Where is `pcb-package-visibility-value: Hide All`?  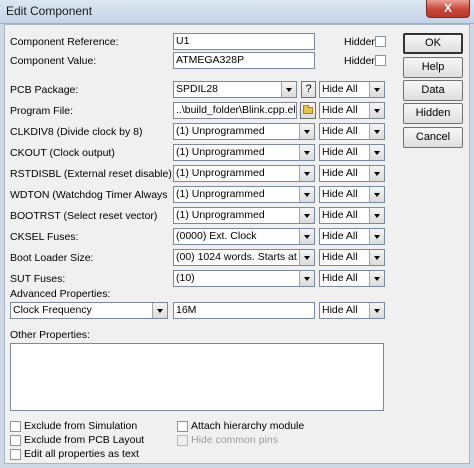
pcb-package-visibility-value: Hide All is located at coordinates (340, 89).